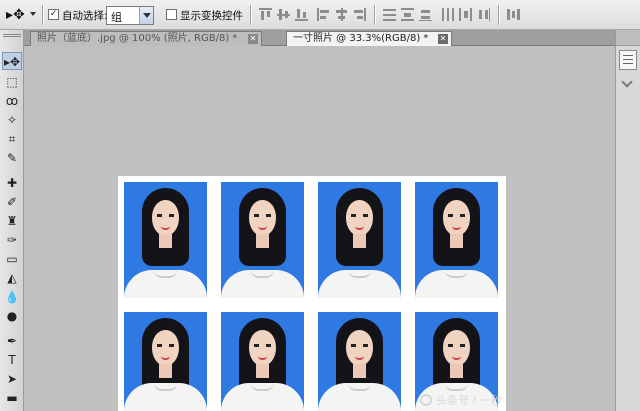  What do you see at coordinates (137, 38) in the screenshot?
I see `tab-label: 照片（蓝底）.jpg @ 100% (照片, RGB/8) *` at bounding box center [137, 38].